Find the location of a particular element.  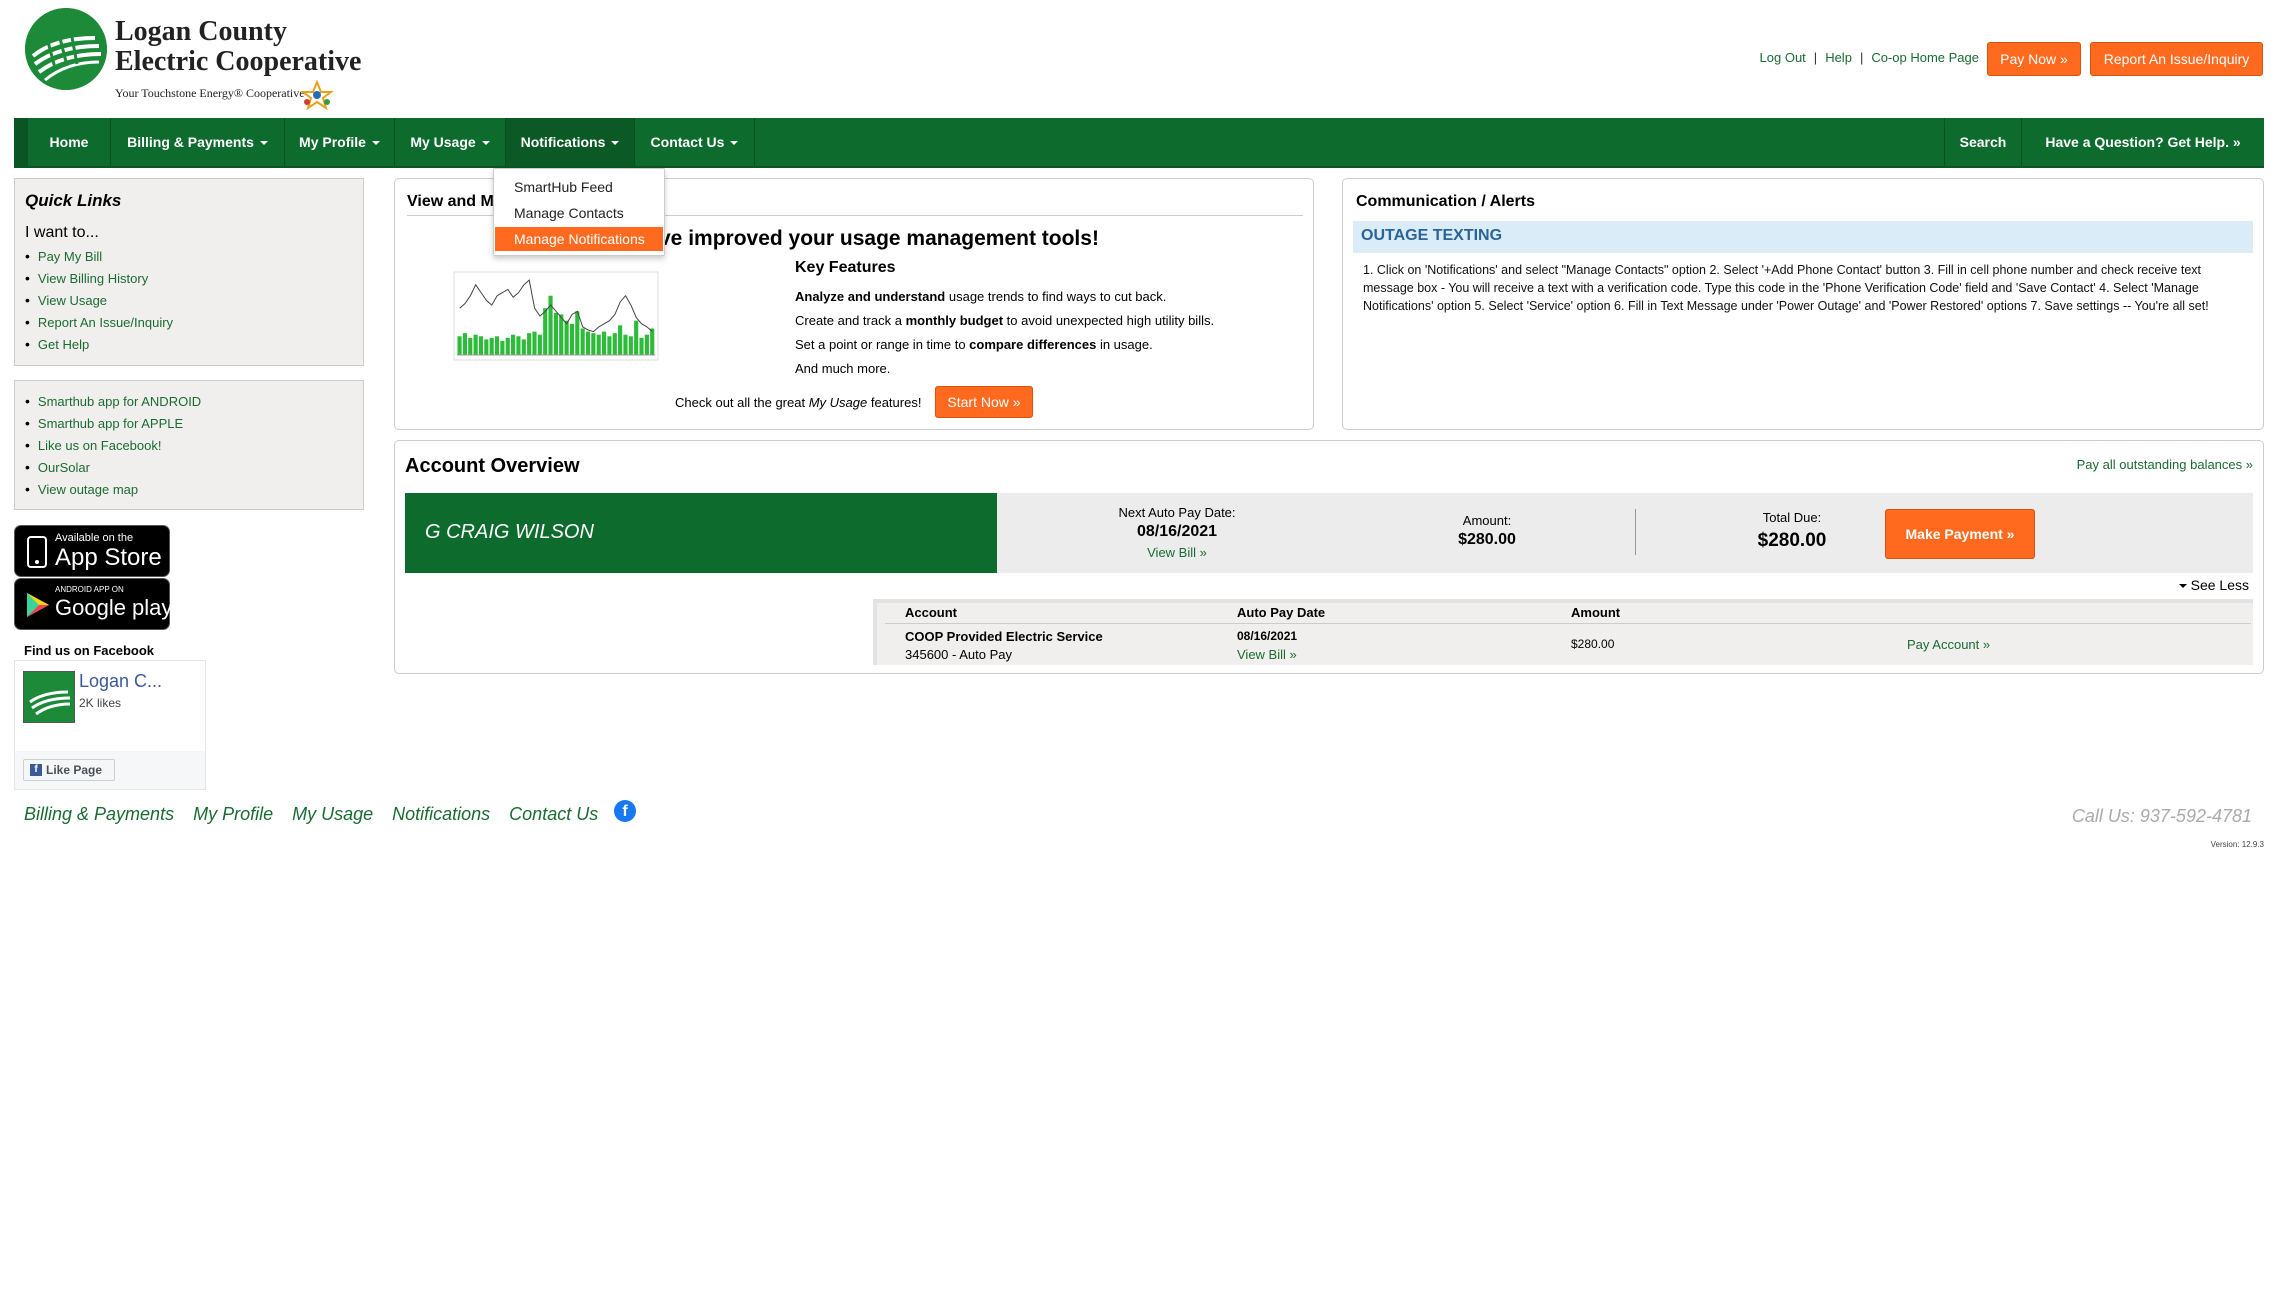

facebook-icon: f is located at coordinates (625, 811).